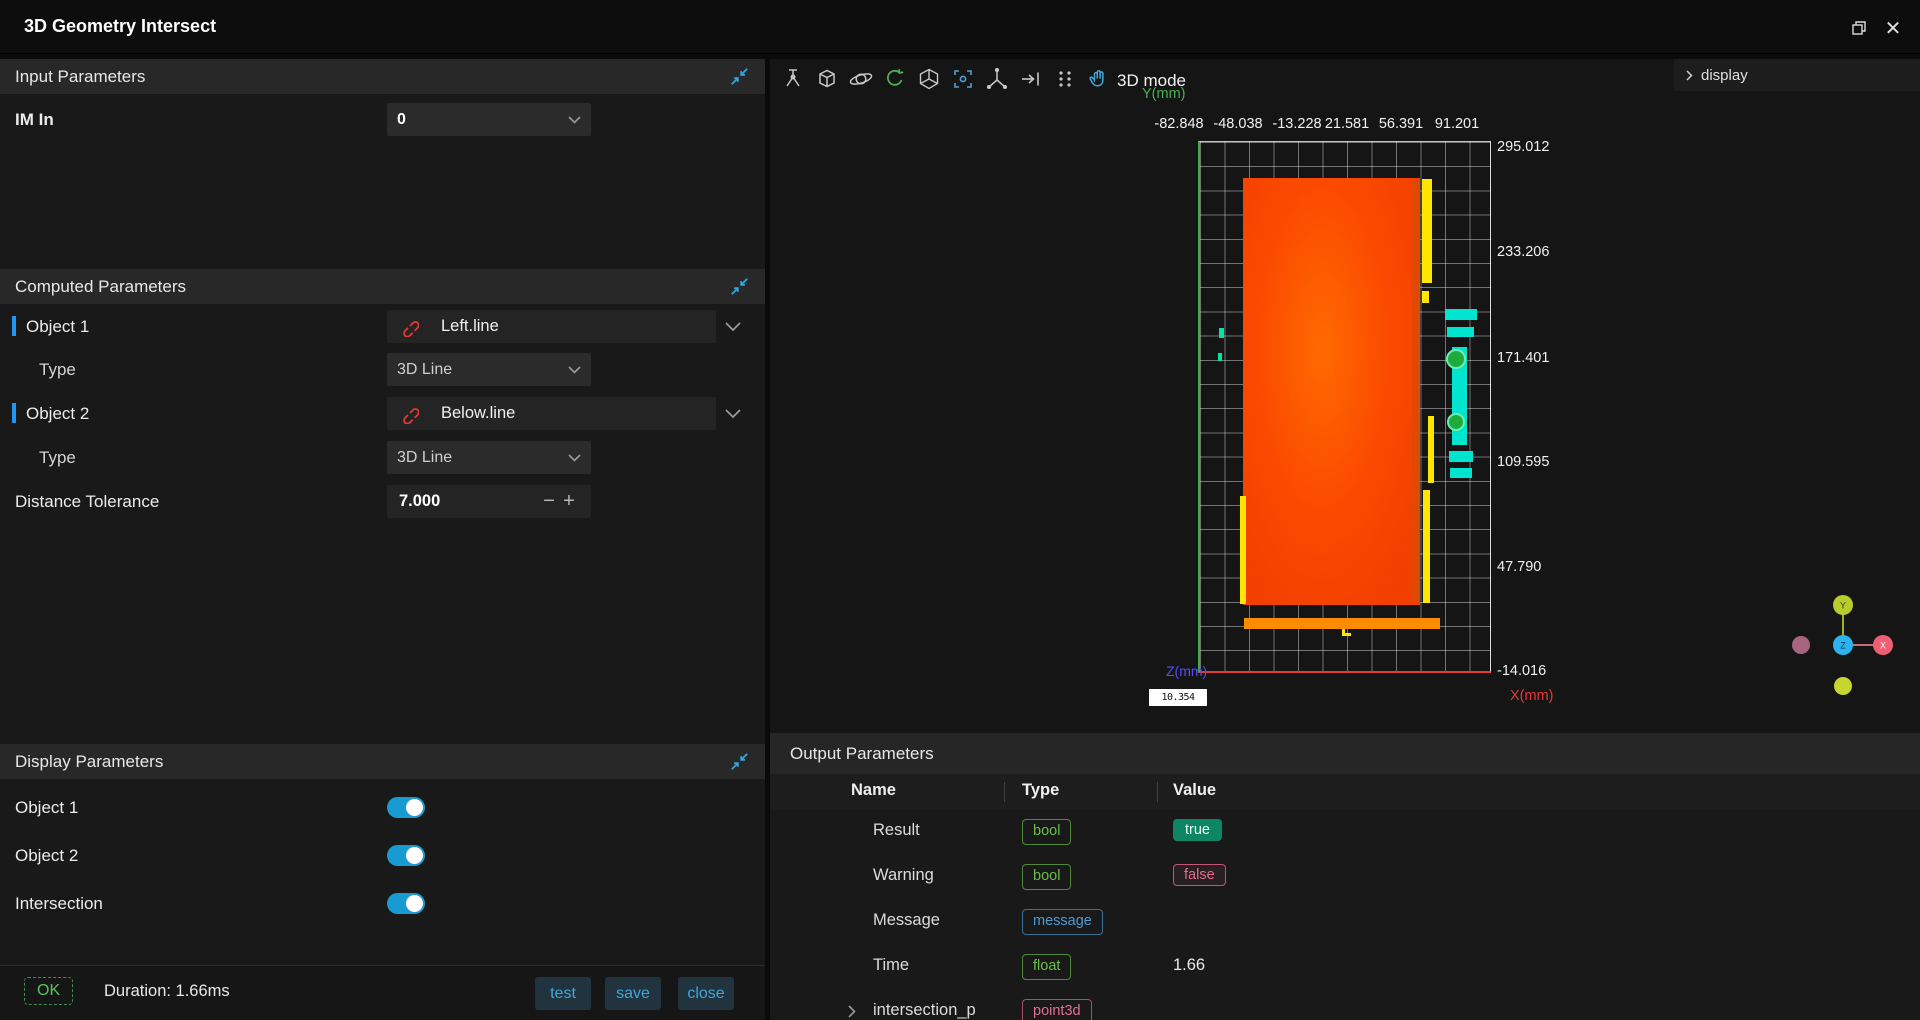  What do you see at coordinates (57, 369) in the screenshot?
I see `object1-type-label: Type` at bounding box center [57, 369].